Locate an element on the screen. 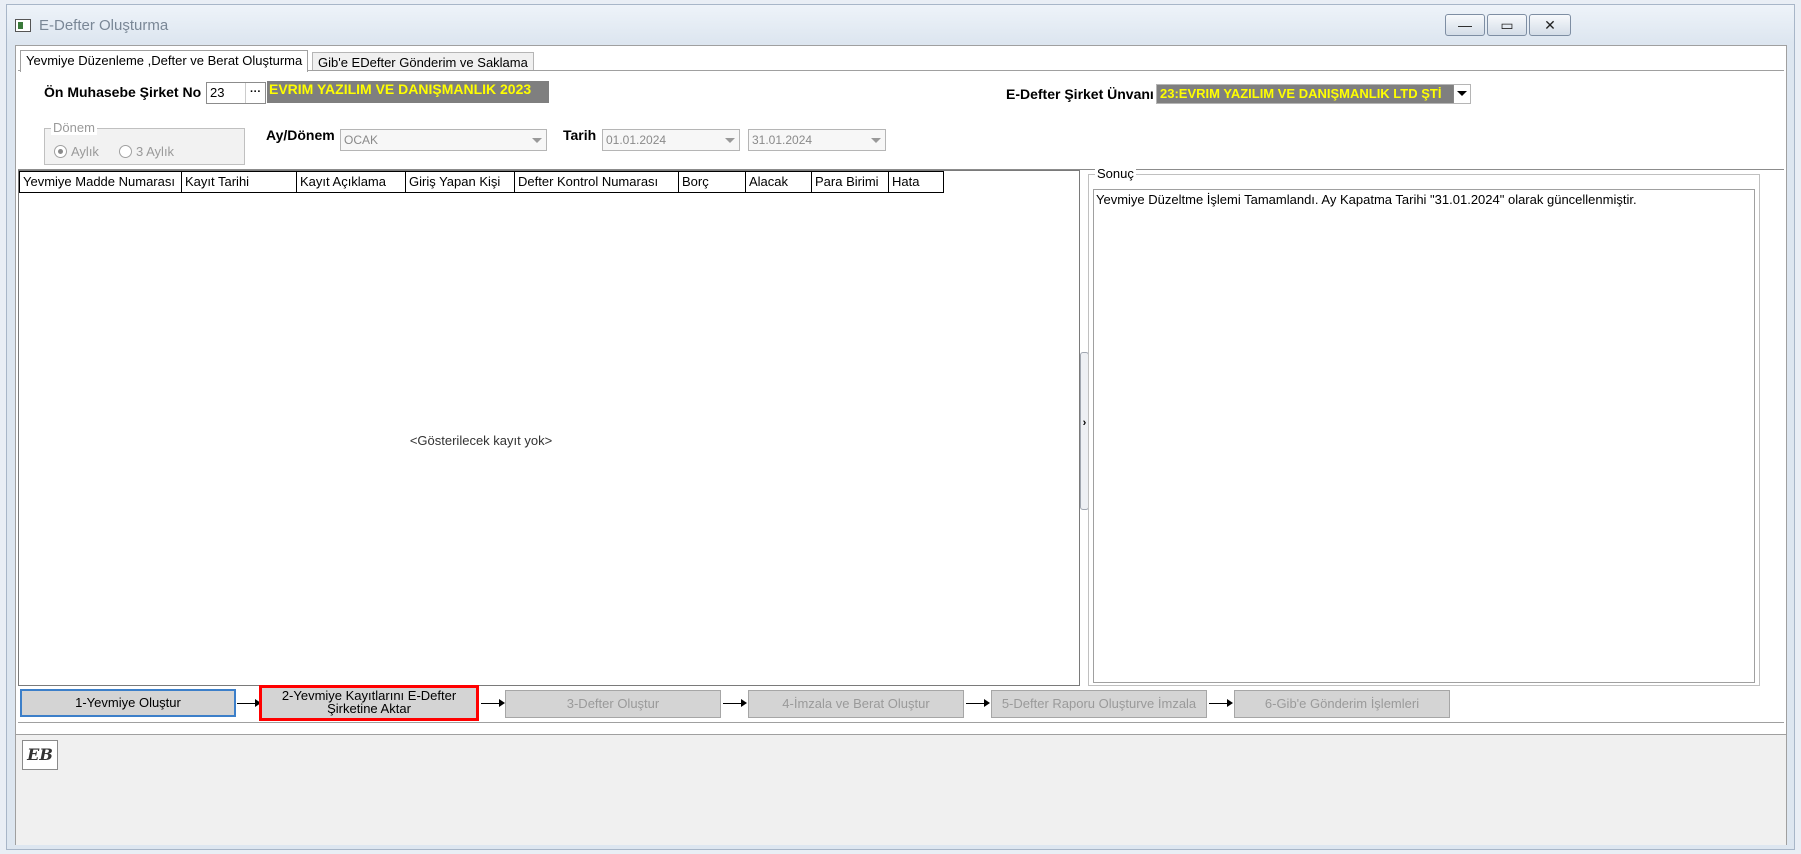 The width and height of the screenshot is (1801, 854). edefter-company-value: 23:EVRIM YAZILIM VE DANIŞMANLIK LTD ŞTİ is located at coordinates (1301, 93).